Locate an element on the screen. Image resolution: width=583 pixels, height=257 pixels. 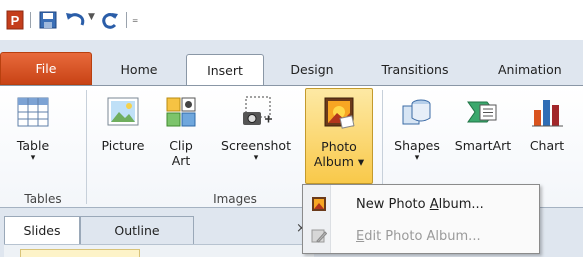
smartart-icon is located at coordinates (482, 112).